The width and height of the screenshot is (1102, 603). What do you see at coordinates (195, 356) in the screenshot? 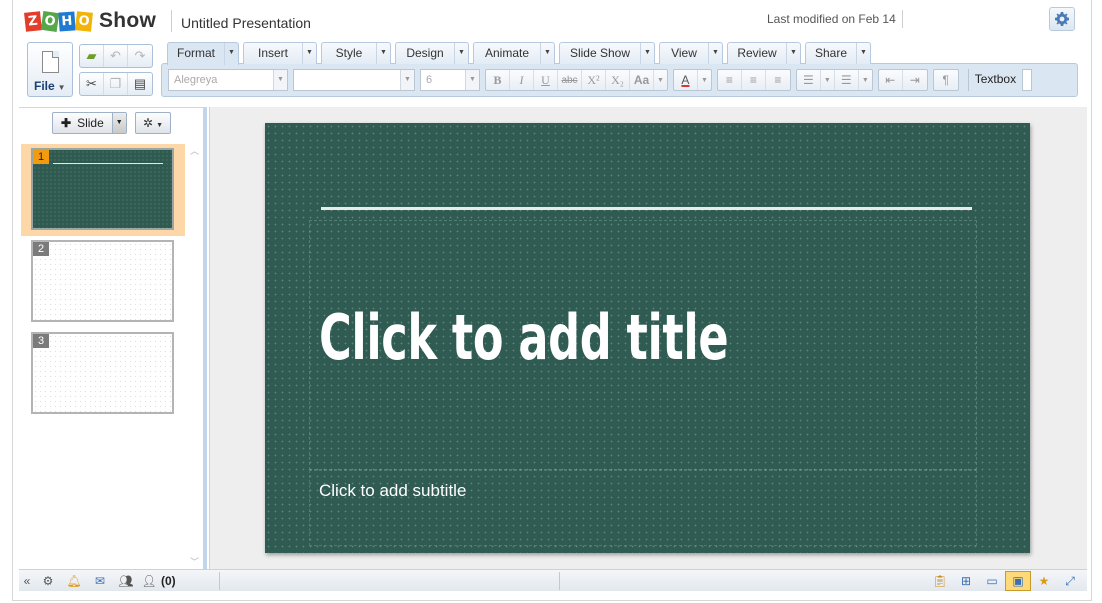
I see `thumbnail-scrollbar: ︿ ﹀` at bounding box center [195, 356].